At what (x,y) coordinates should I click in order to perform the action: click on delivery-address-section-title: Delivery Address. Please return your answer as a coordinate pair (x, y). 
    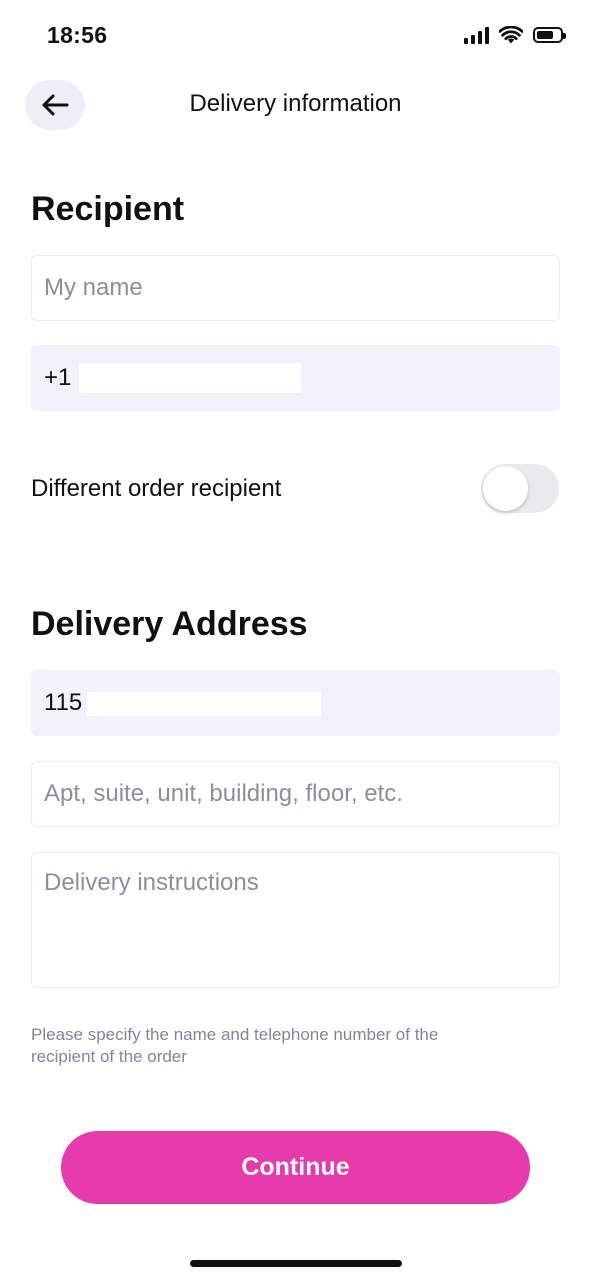
    Looking at the image, I should click on (169, 624).